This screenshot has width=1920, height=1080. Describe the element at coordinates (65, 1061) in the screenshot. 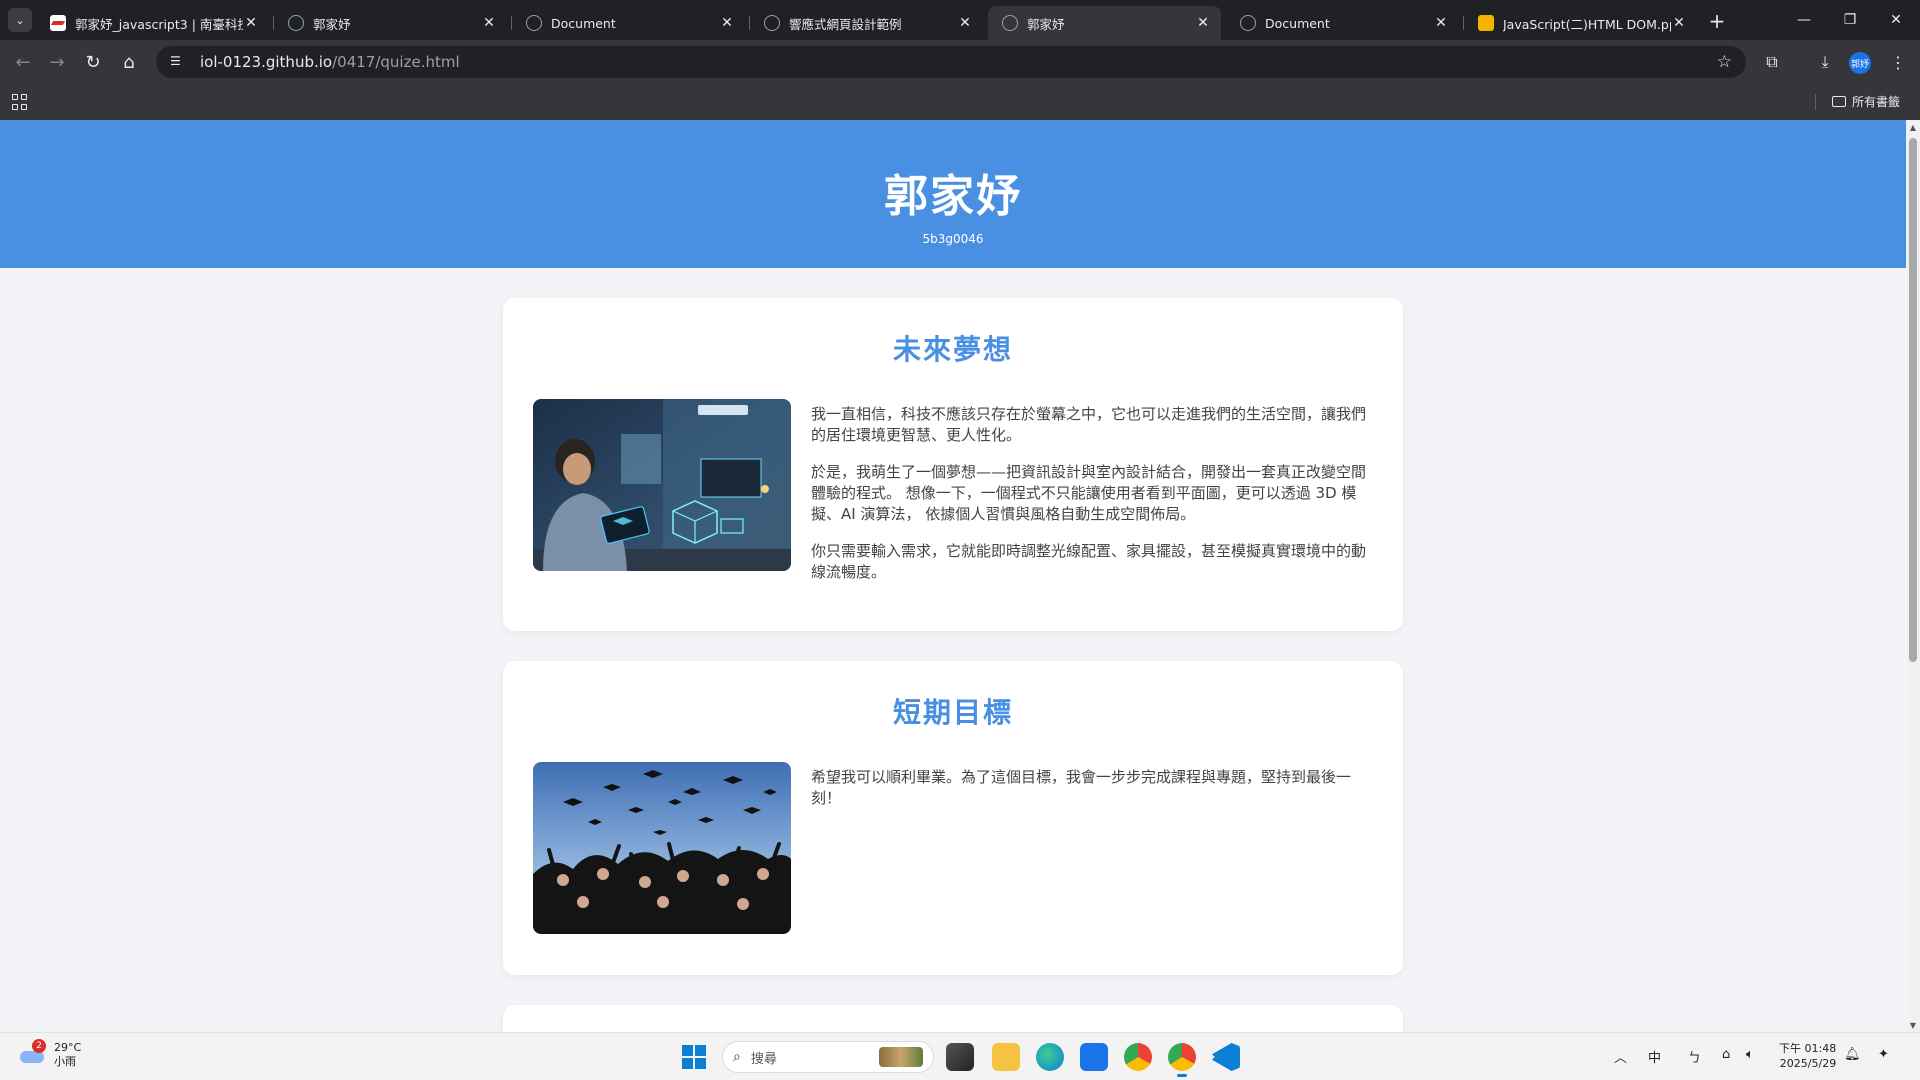

I see `weather-desc: 小雨` at that location.